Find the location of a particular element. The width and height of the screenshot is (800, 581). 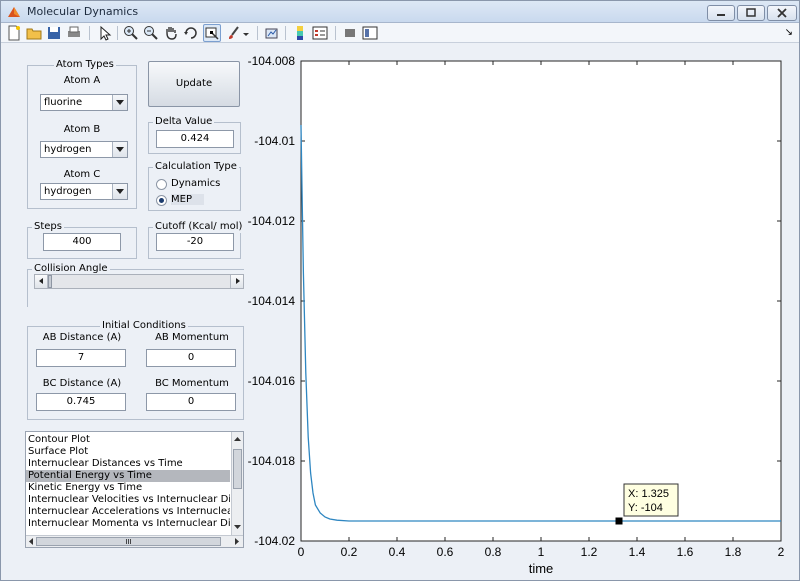

steps-title: Steps is located at coordinates (48, 227).